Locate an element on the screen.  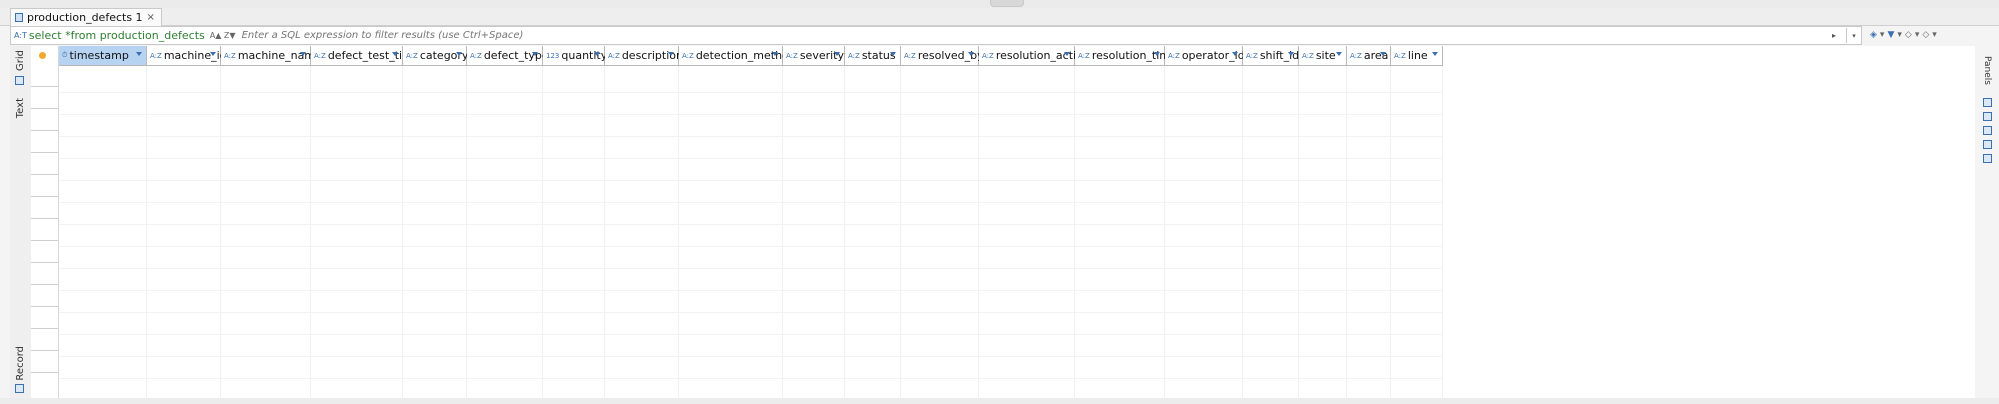
column-header-resolved-by: A:Z resolved_by is located at coordinates (942, 56).